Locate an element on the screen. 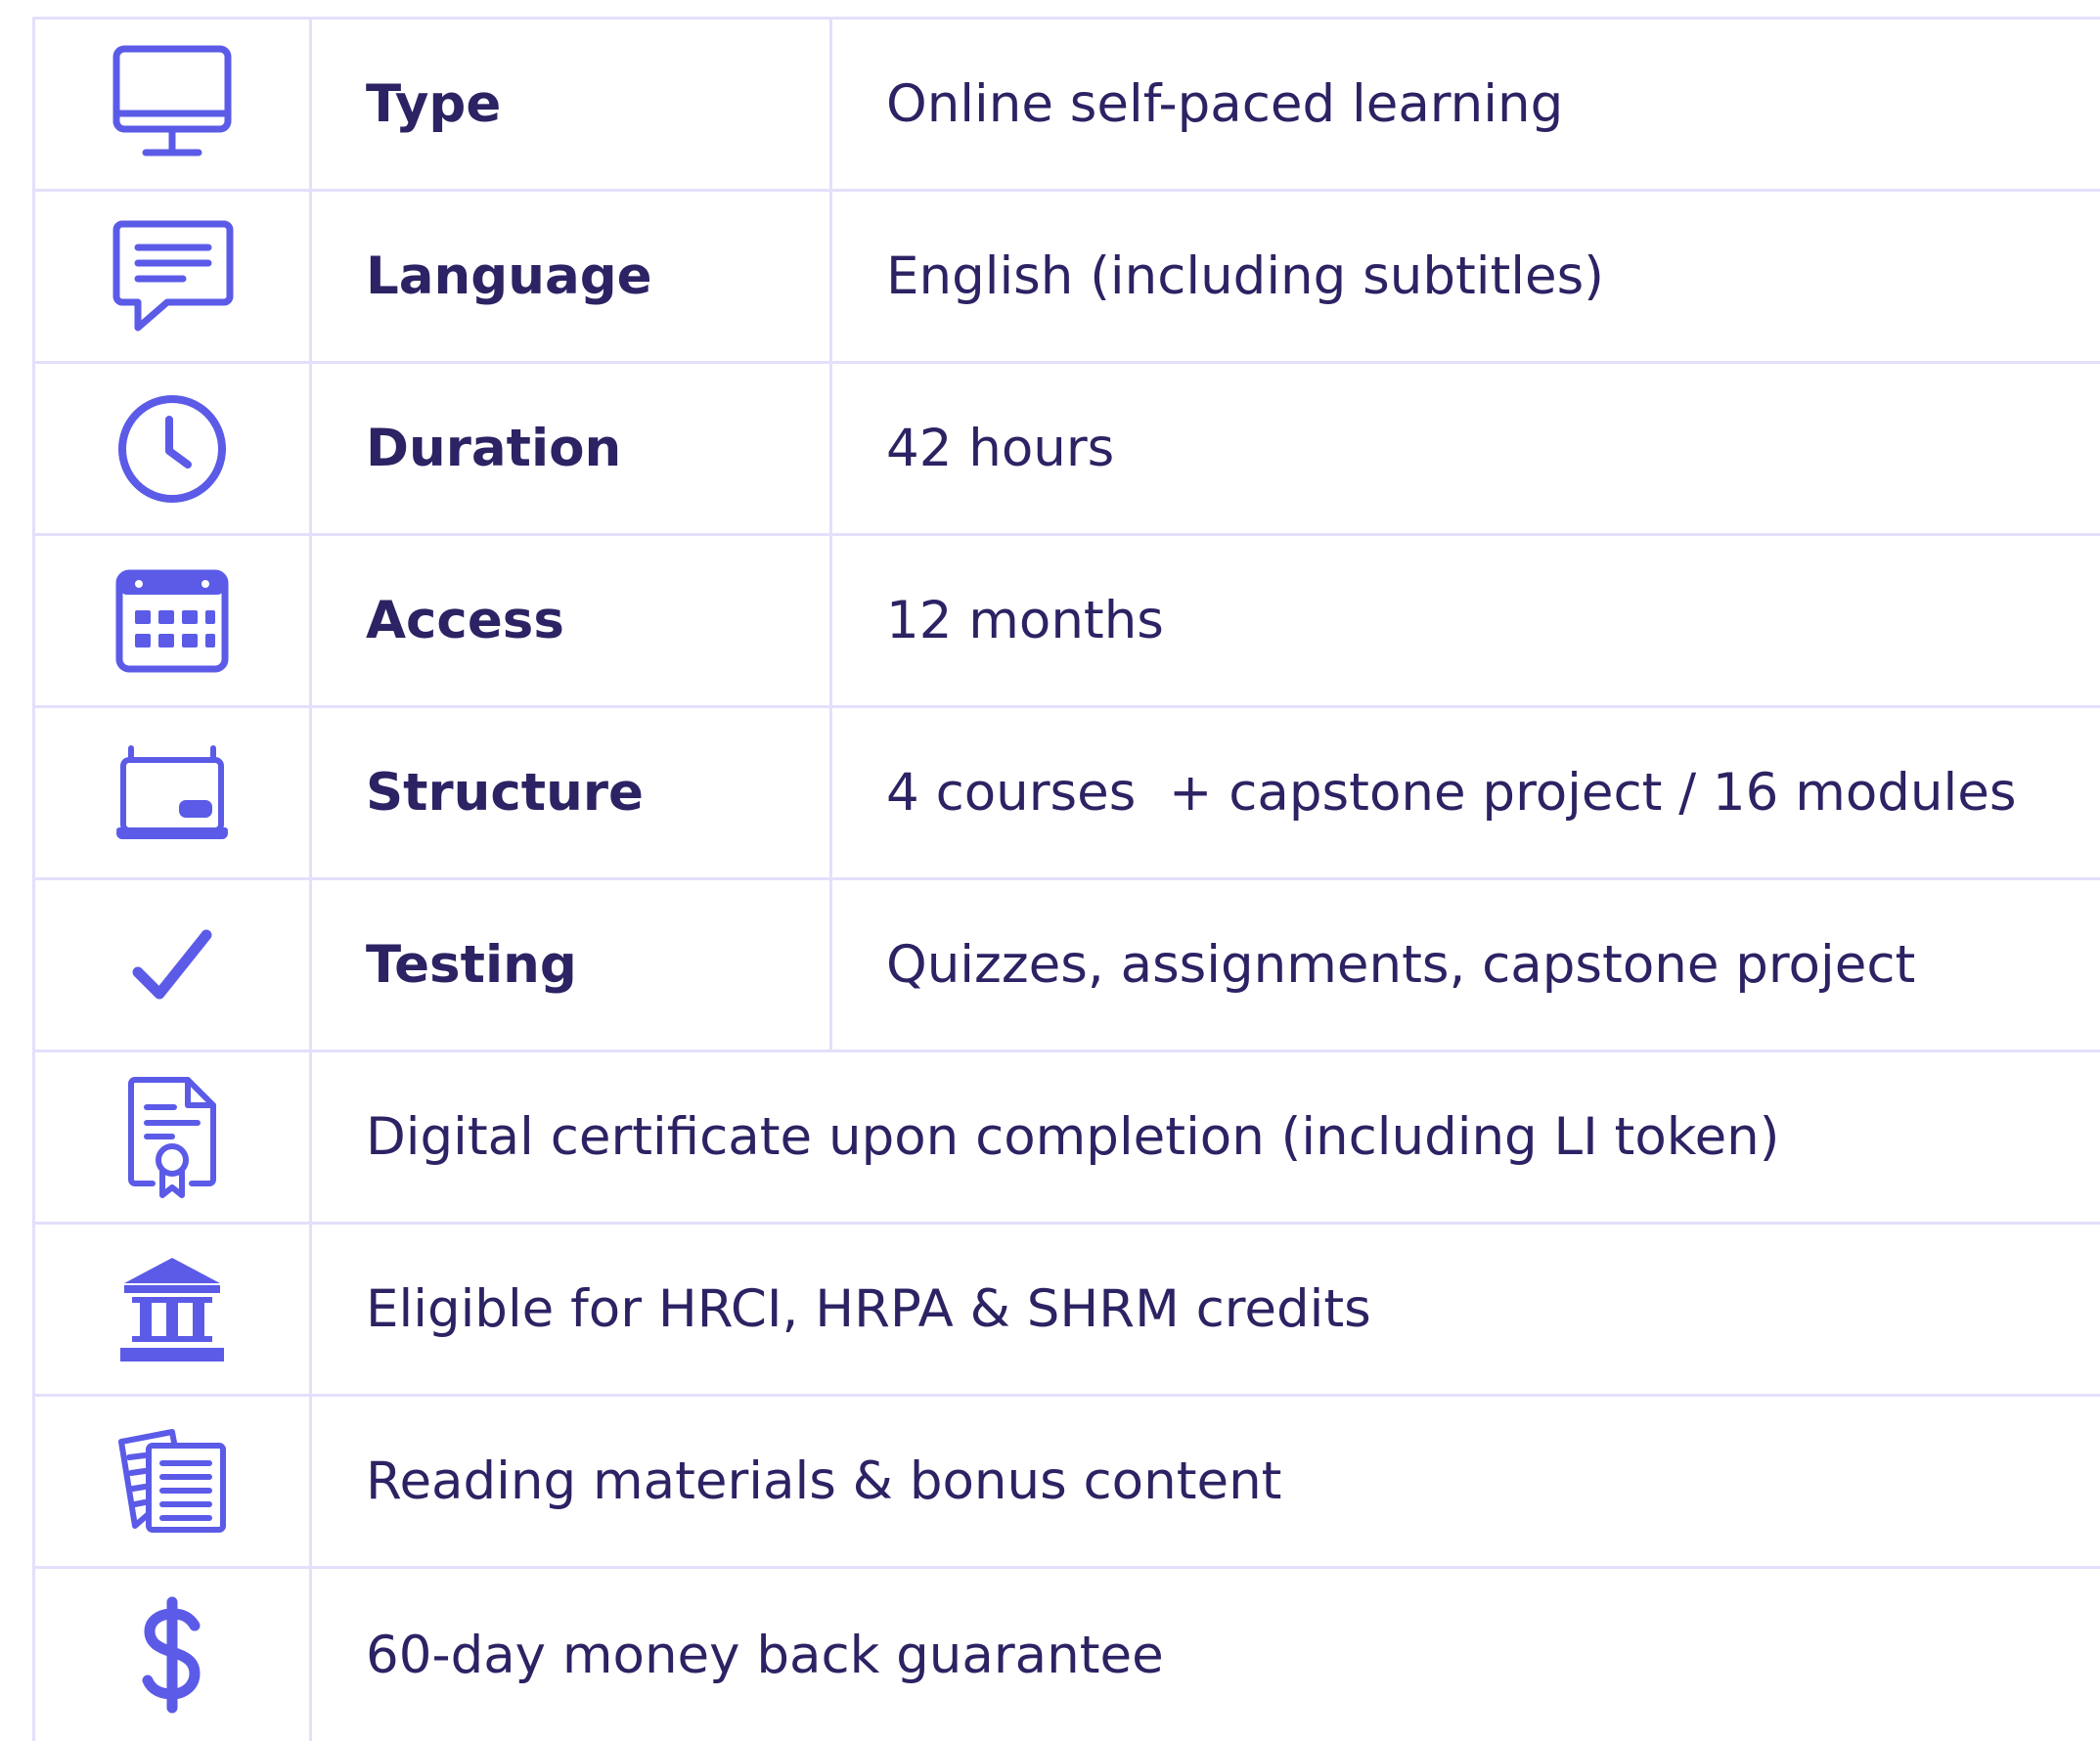 This screenshot has height=1741, width=2100. row-label: Language is located at coordinates (572, 276).